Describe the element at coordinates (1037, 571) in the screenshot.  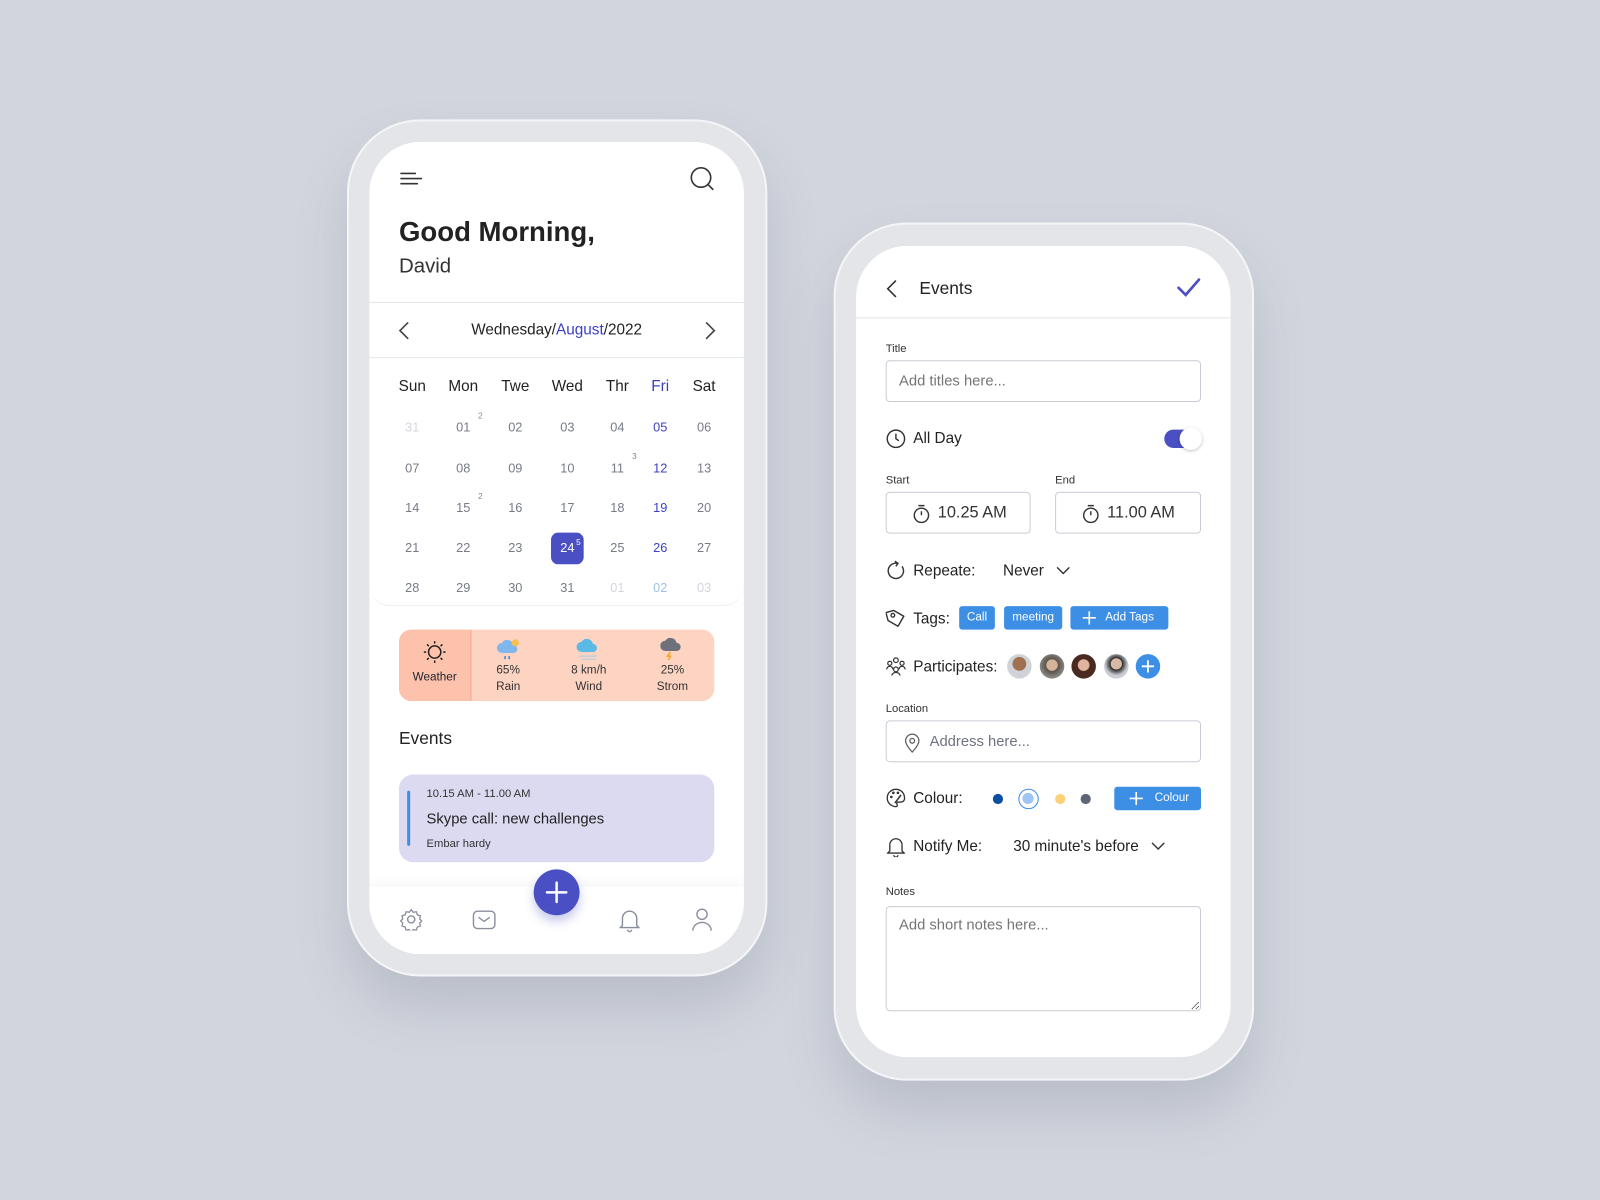
I see `repeat-dropdown: Never` at that location.